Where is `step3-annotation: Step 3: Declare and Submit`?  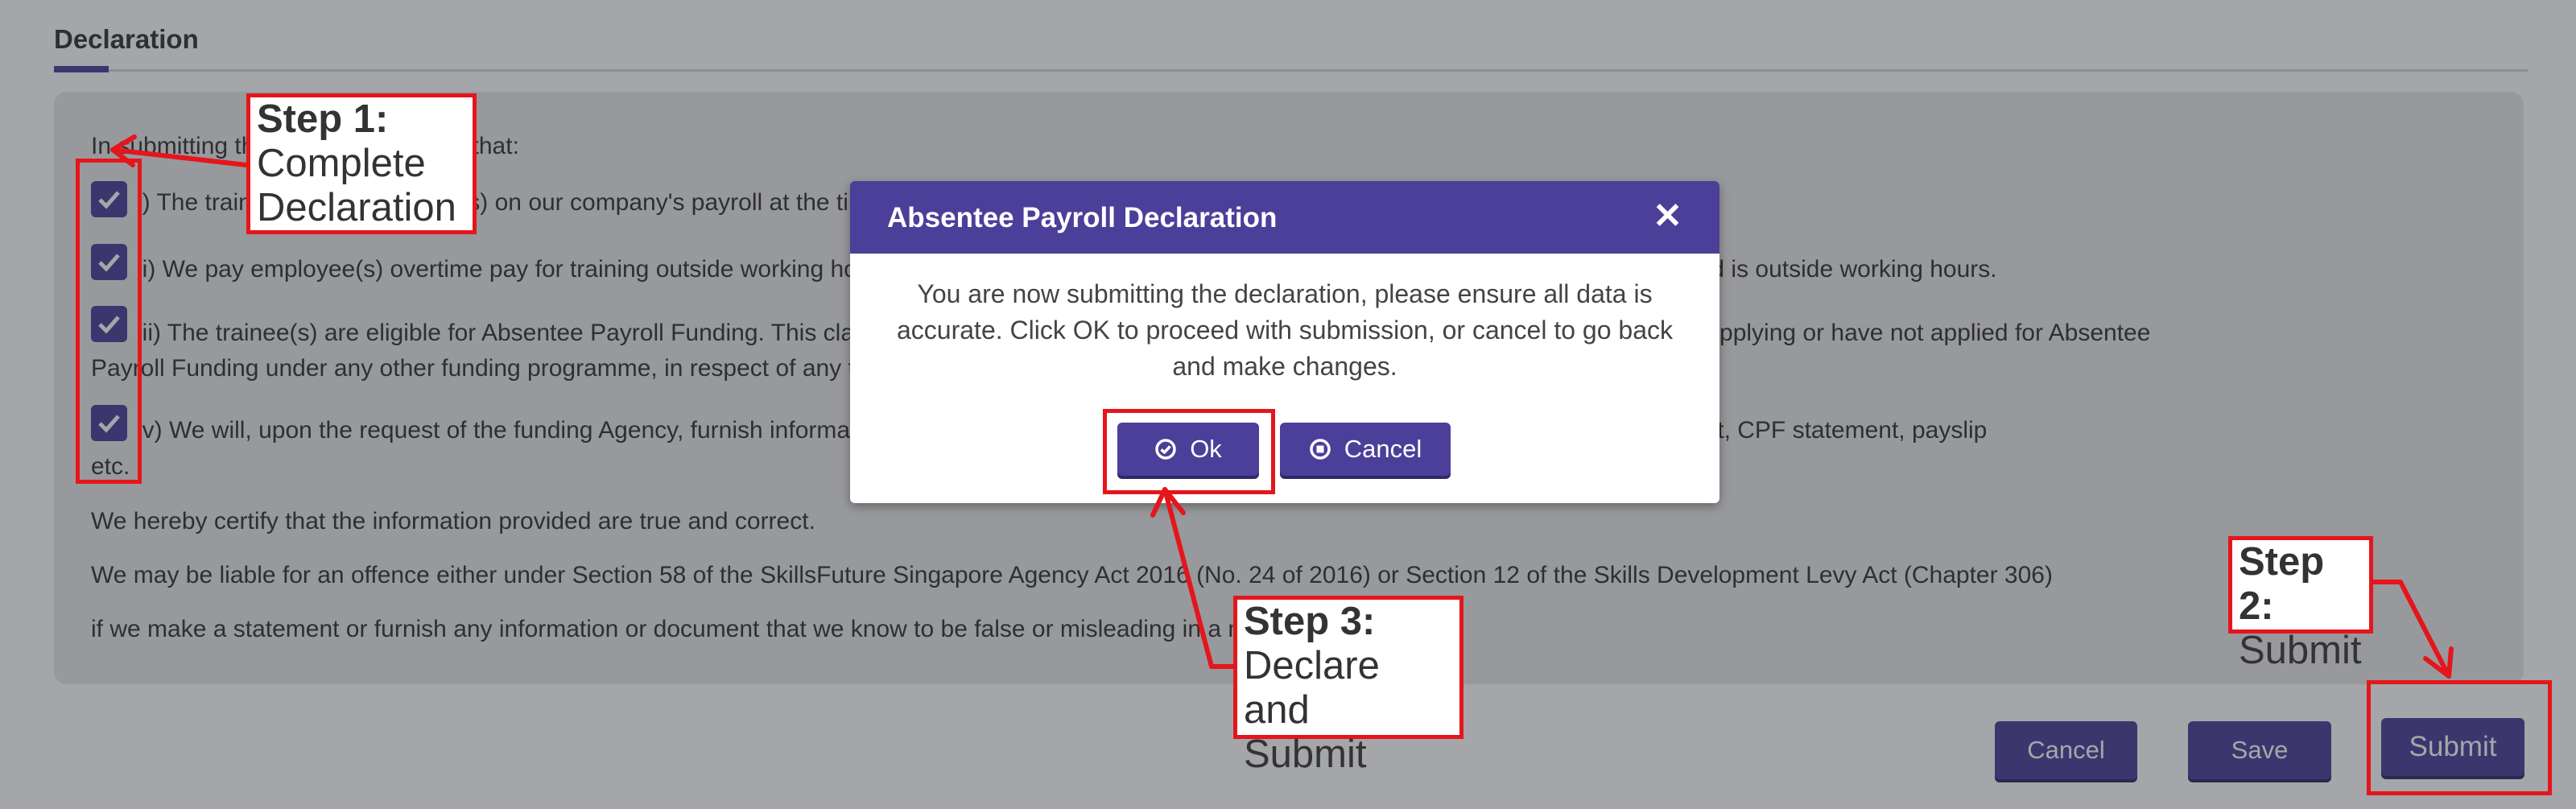 step3-annotation: Step 3: Declare and Submit is located at coordinates (1348, 686).